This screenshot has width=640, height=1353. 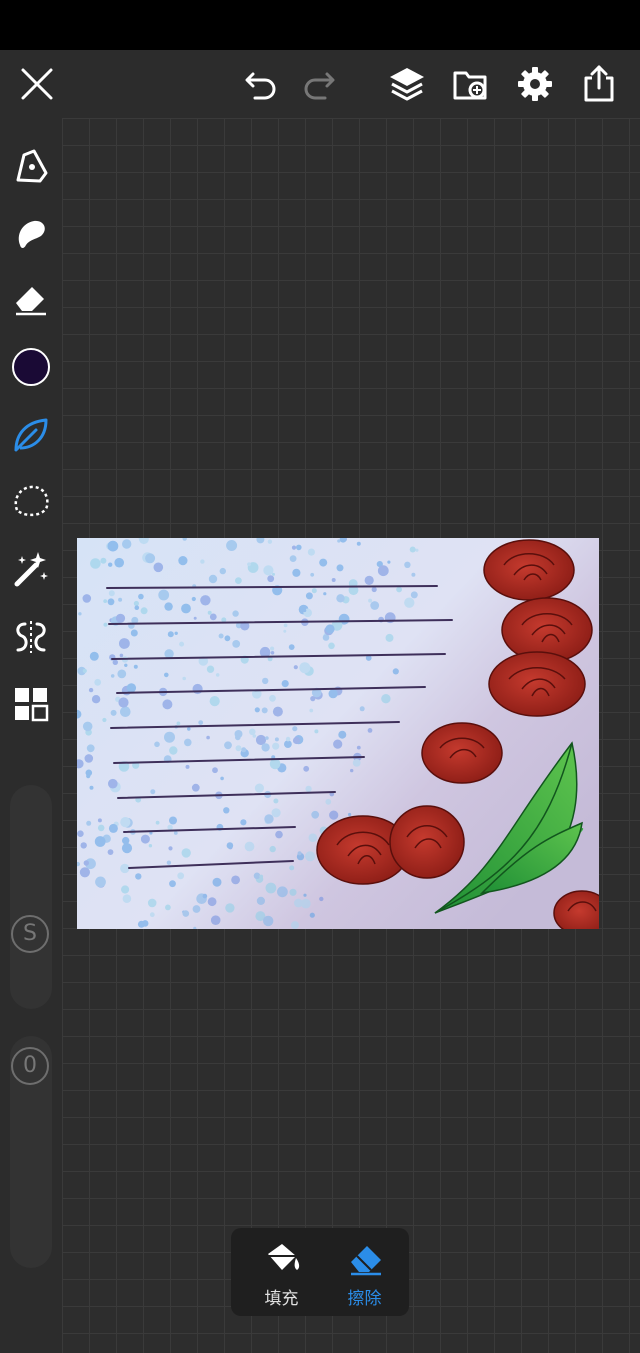 I want to click on undo-icon, so click(x=261, y=84).